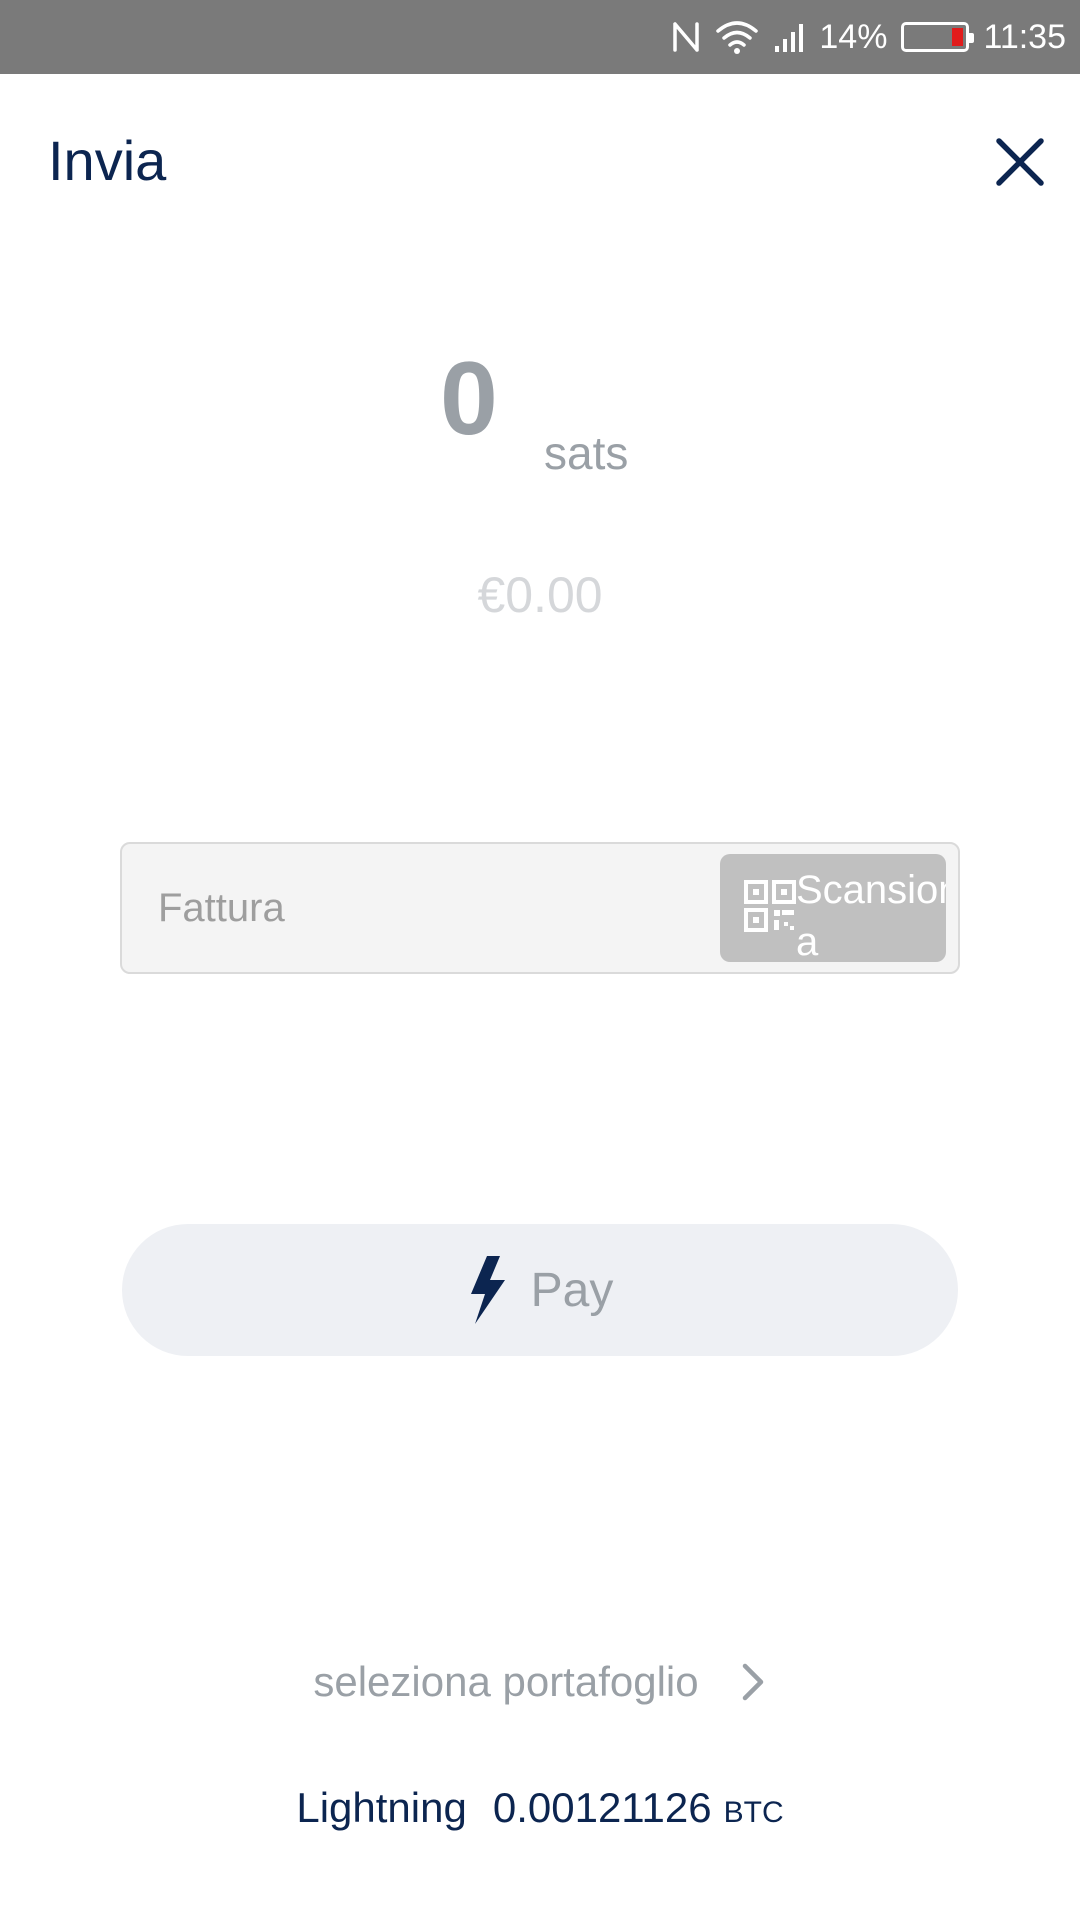 Image resolution: width=1080 pixels, height=1920 pixels. I want to click on wallet-balance: Lightning 0.00121126 BTC, so click(540, 1808).